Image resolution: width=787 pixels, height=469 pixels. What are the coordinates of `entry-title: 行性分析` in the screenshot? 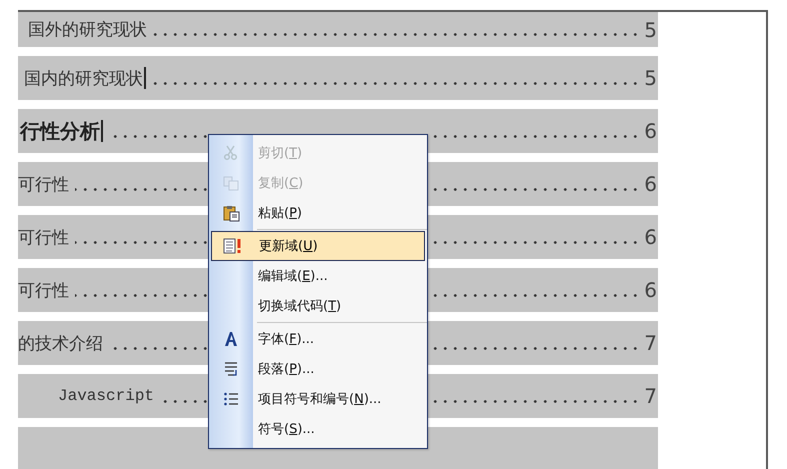 It's located at (60, 131).